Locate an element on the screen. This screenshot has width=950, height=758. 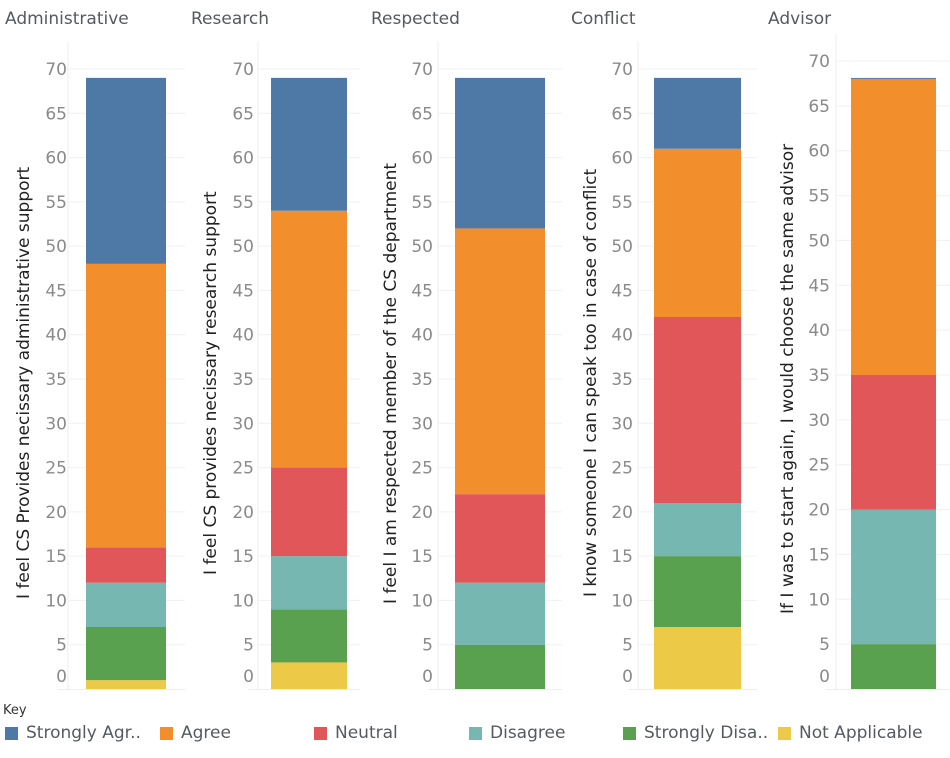
legend-item-strongly-agree: Strongly Agr.. is located at coordinates (73, 733).